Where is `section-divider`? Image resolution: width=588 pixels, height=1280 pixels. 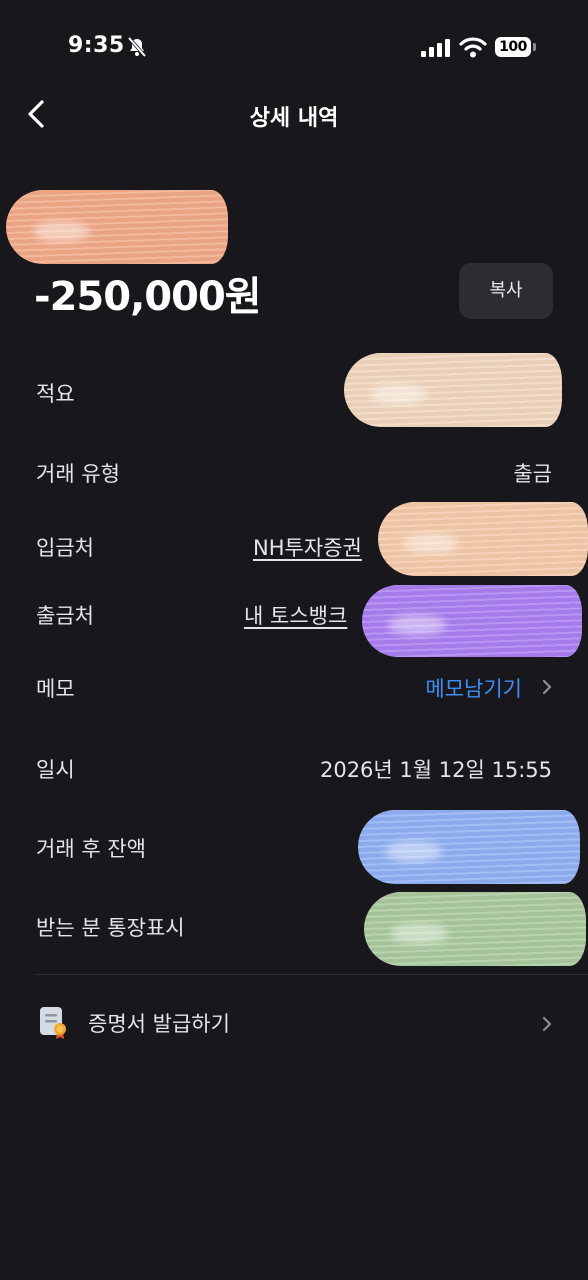
section-divider is located at coordinates (312, 974).